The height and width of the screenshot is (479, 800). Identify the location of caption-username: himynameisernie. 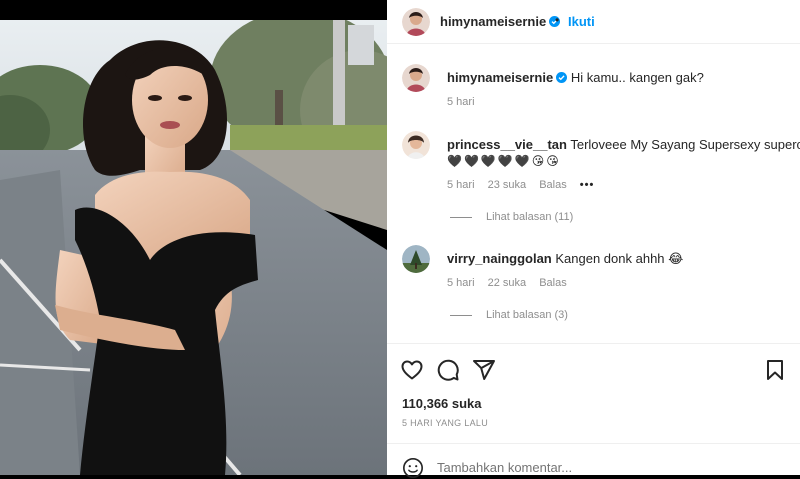
(507, 77).